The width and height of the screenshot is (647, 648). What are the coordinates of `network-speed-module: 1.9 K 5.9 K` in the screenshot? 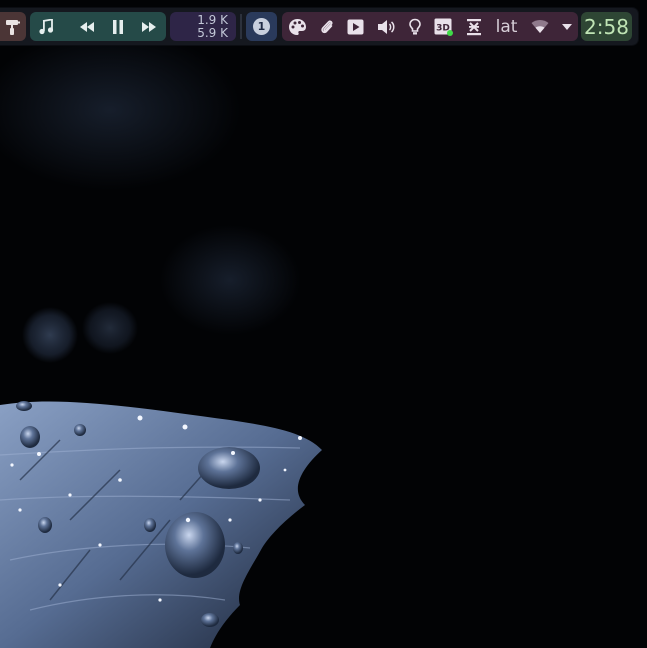 It's located at (203, 26).